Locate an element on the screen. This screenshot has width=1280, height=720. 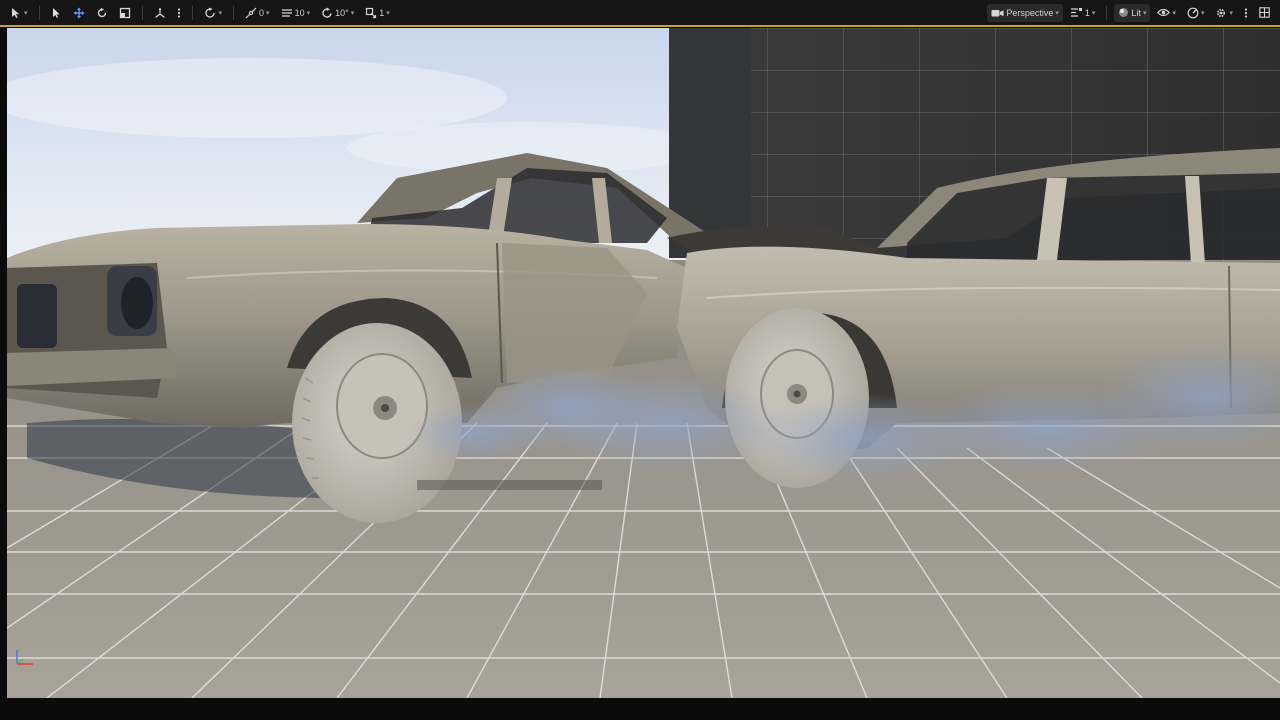
grid-layout-icon is located at coordinates (1264, 12).